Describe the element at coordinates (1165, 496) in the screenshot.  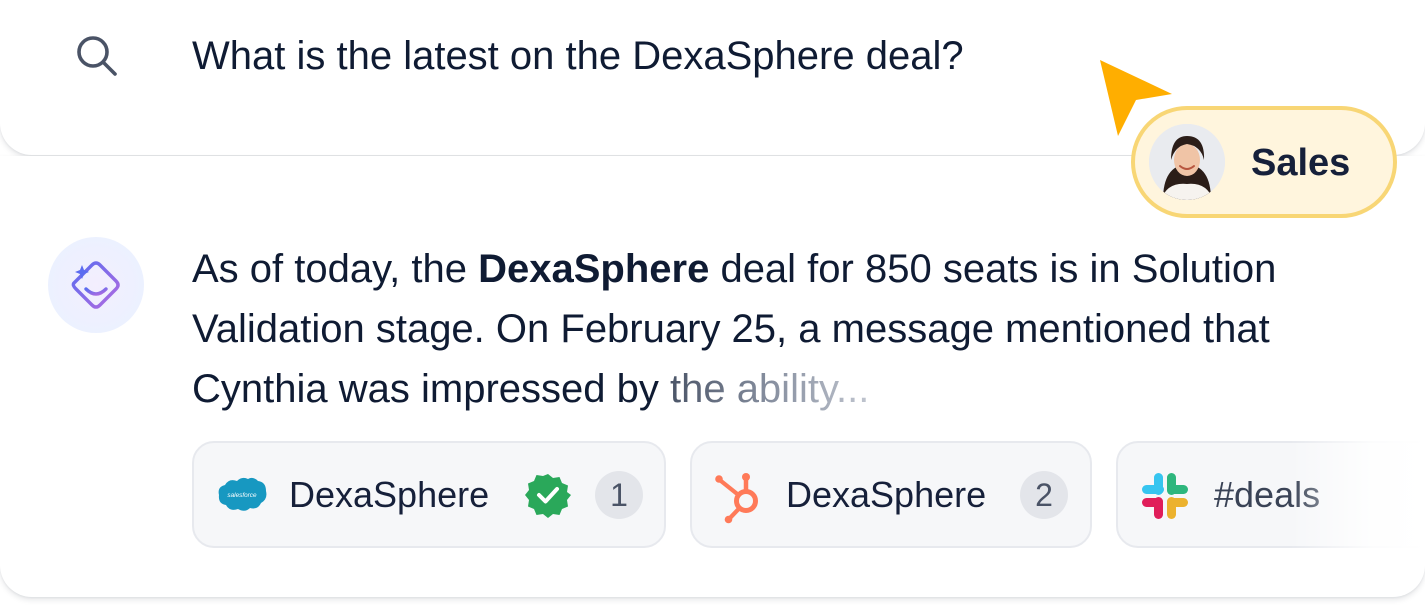
I see `slack-icon` at that location.